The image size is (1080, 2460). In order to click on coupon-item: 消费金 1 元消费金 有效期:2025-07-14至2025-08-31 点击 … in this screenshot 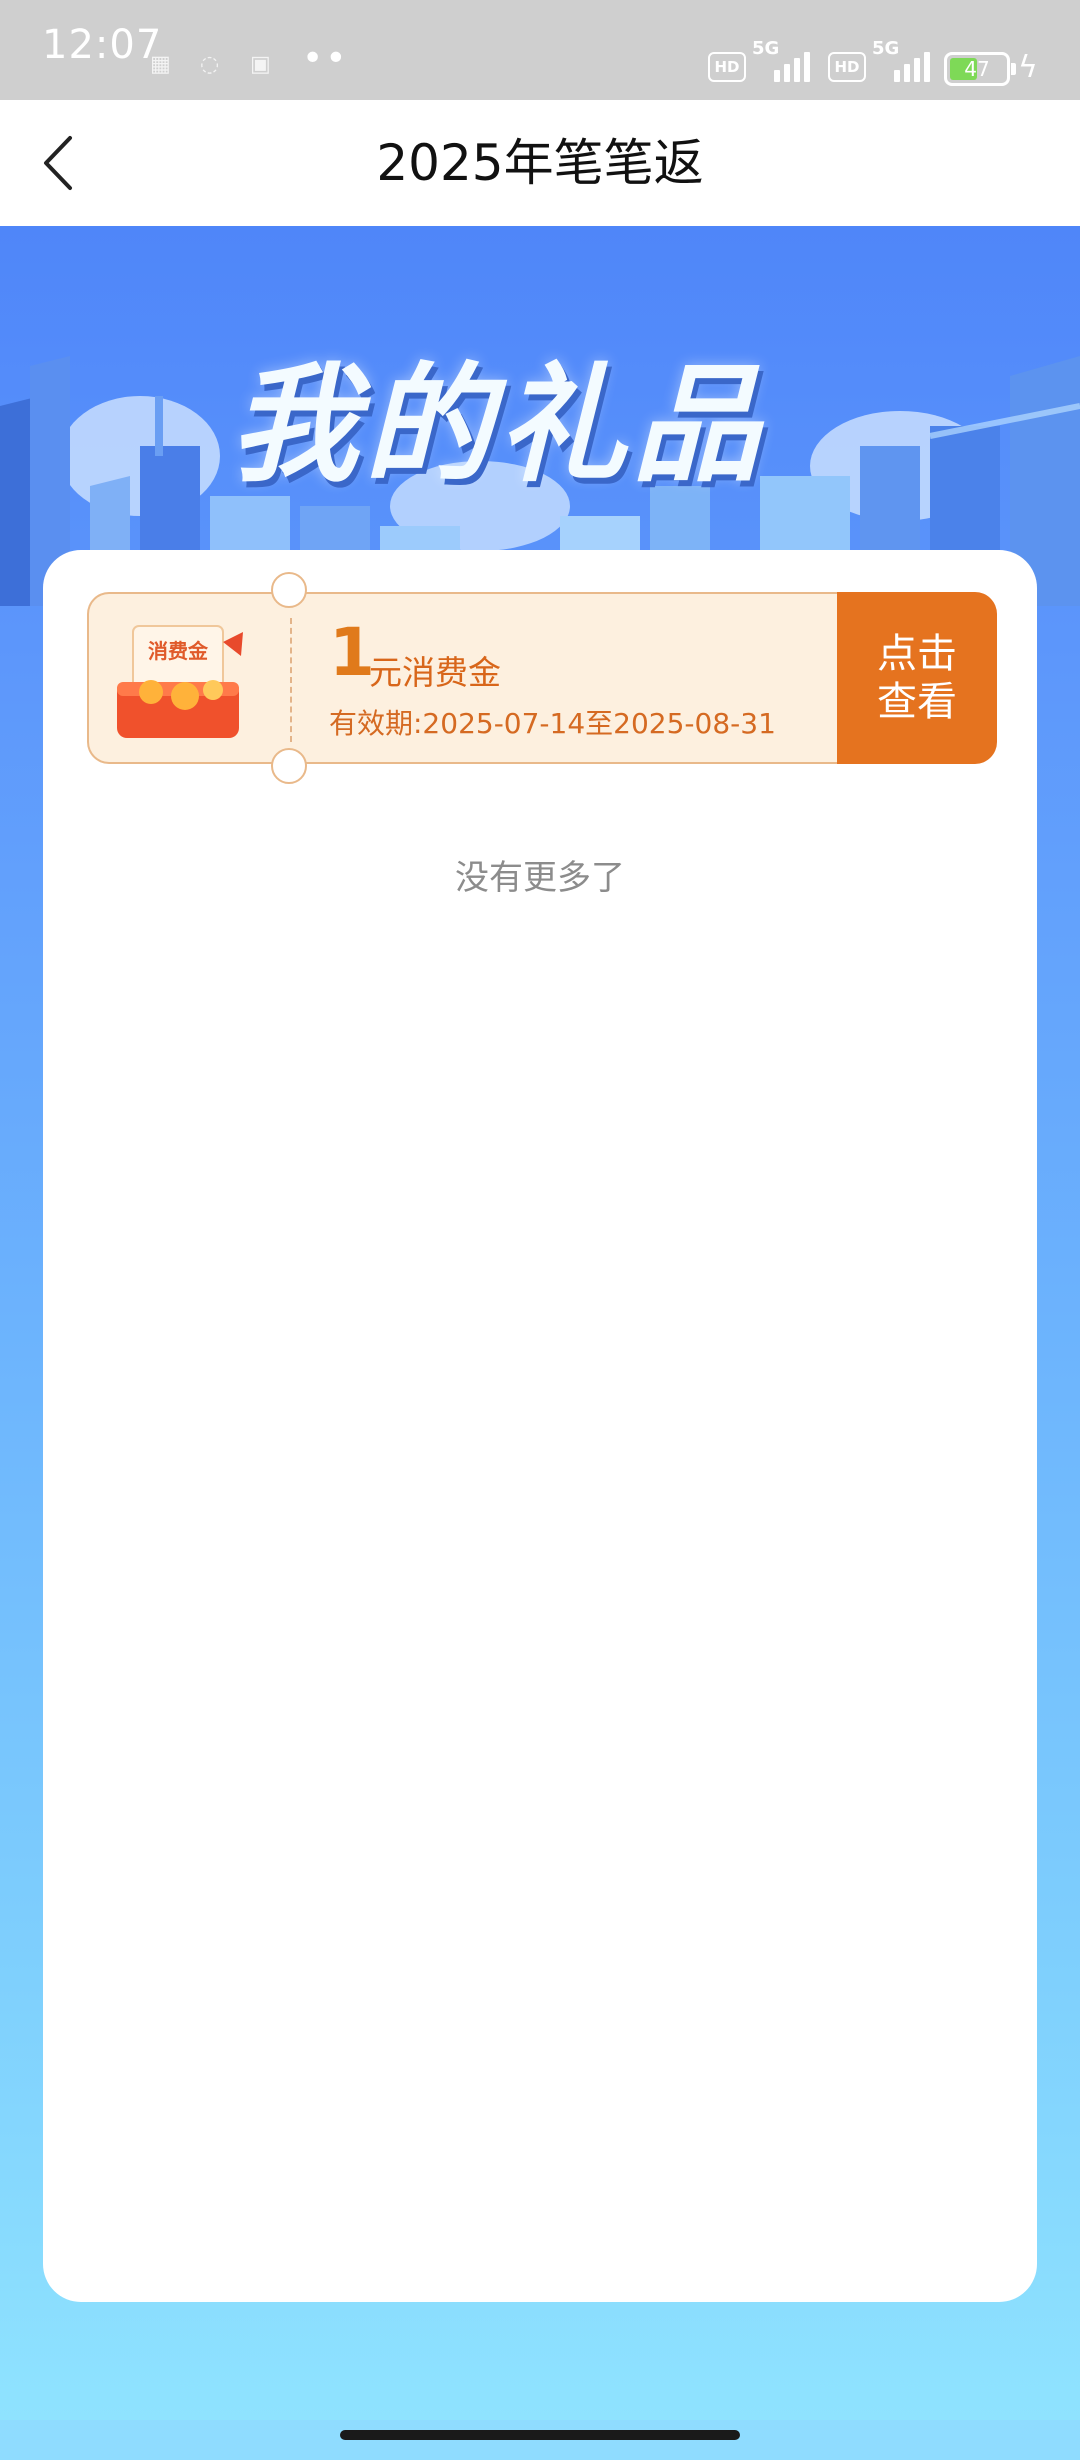, I will do `click(542, 678)`.